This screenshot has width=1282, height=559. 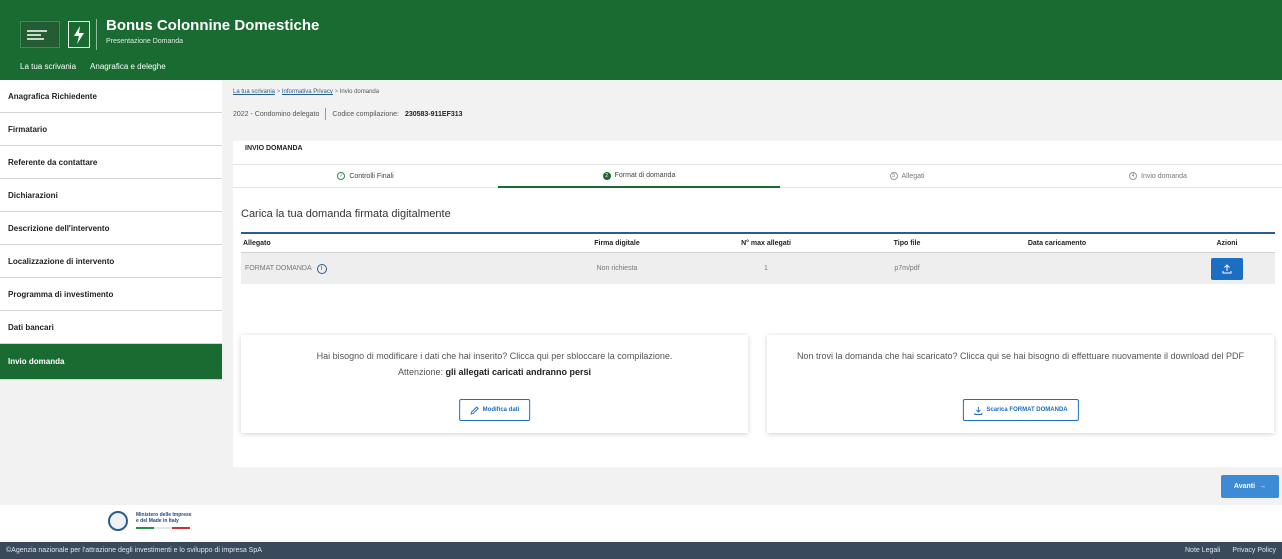 I want to click on upload-icon, so click(x=1227, y=268).